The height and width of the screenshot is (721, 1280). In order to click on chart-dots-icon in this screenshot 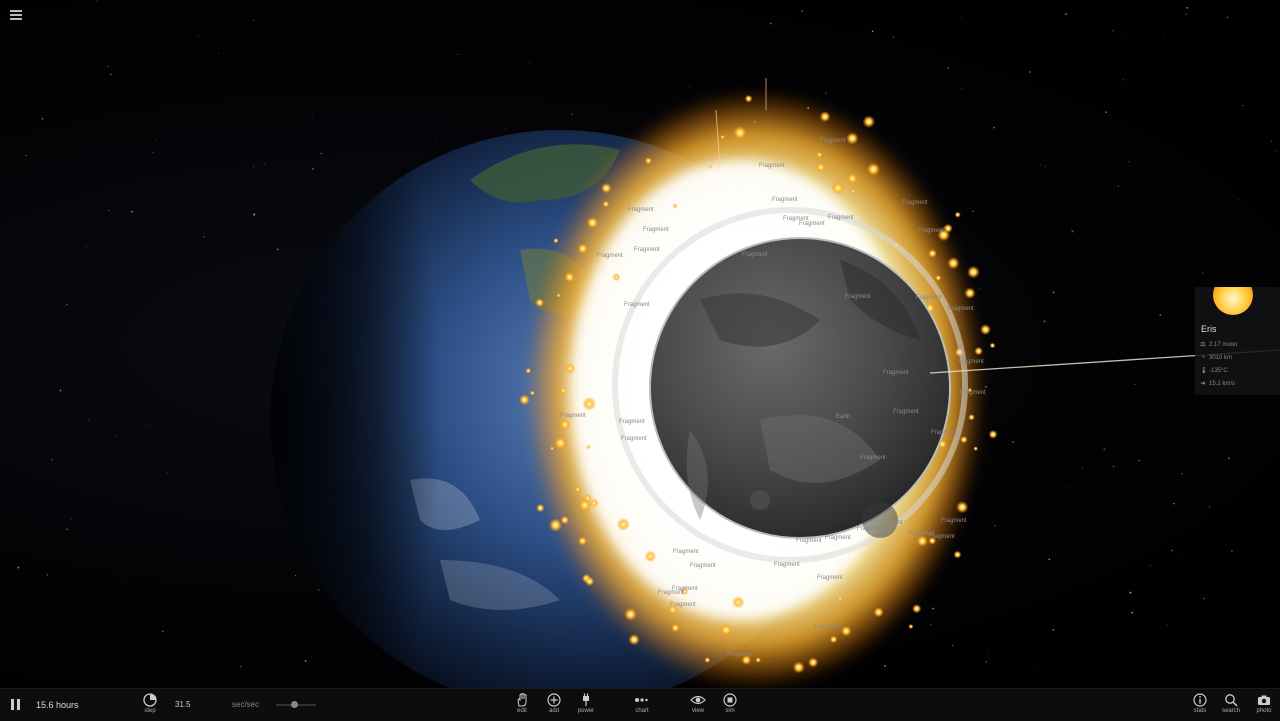, I will do `click(642, 700)`.